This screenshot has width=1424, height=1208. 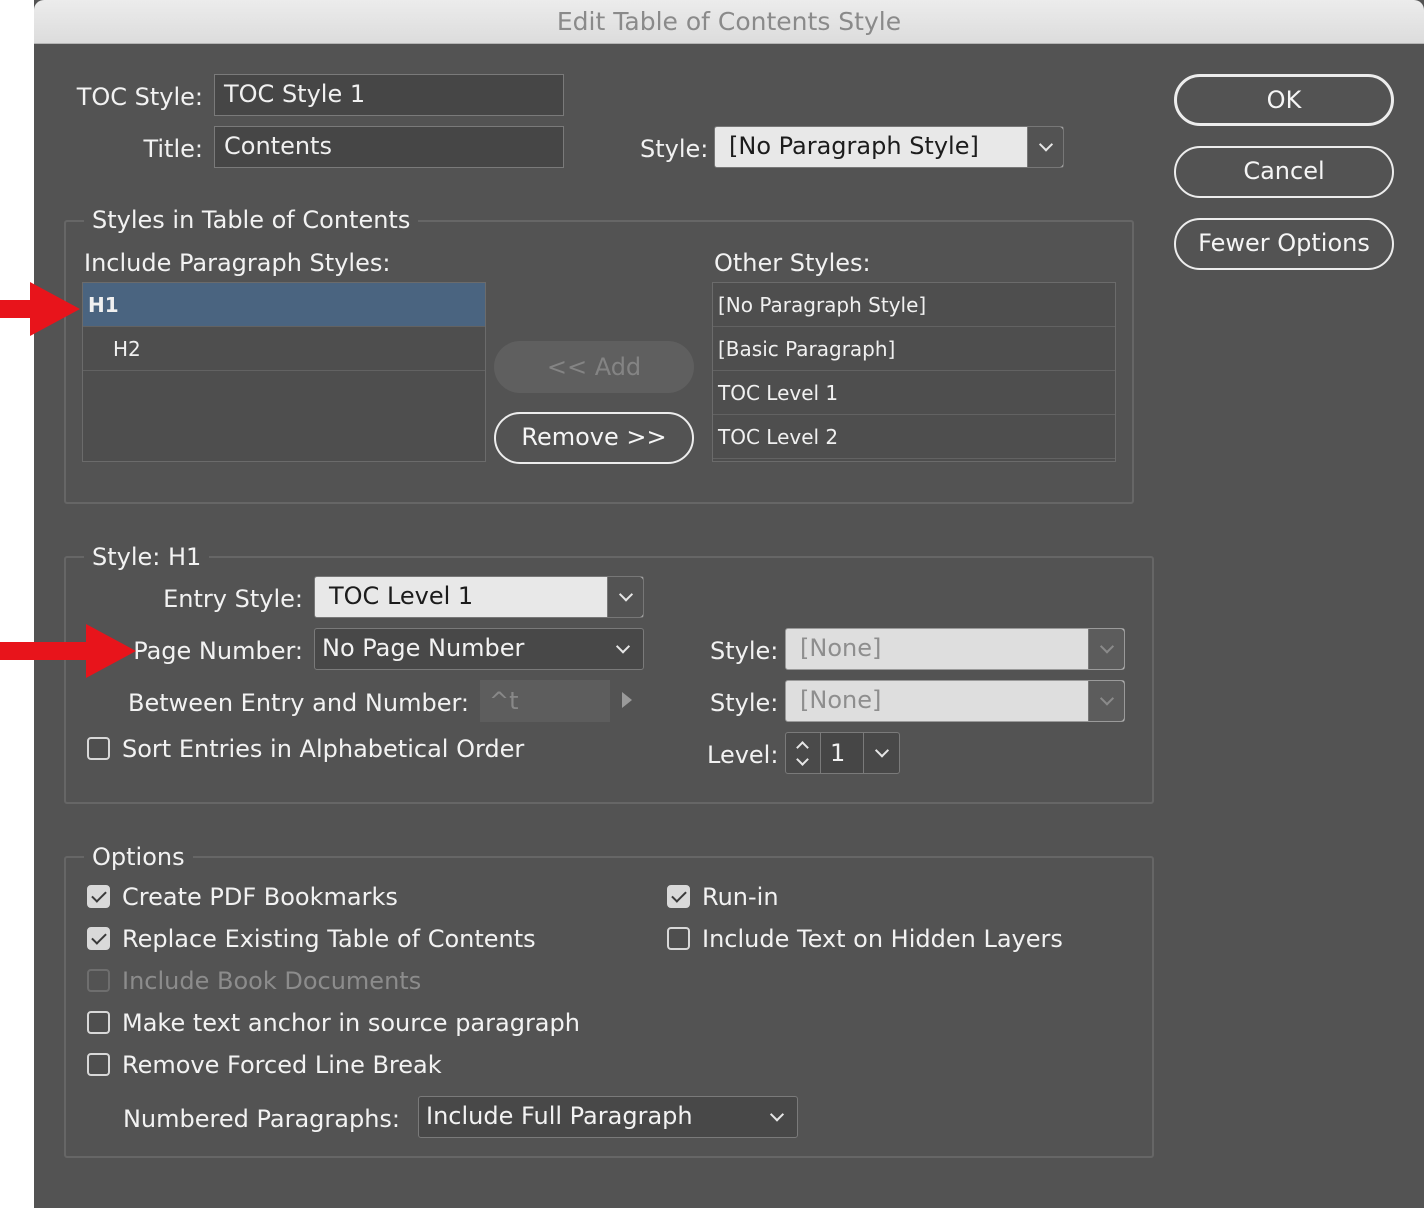 I want to click on page-number-style-label: Style:, so click(x=744, y=651).